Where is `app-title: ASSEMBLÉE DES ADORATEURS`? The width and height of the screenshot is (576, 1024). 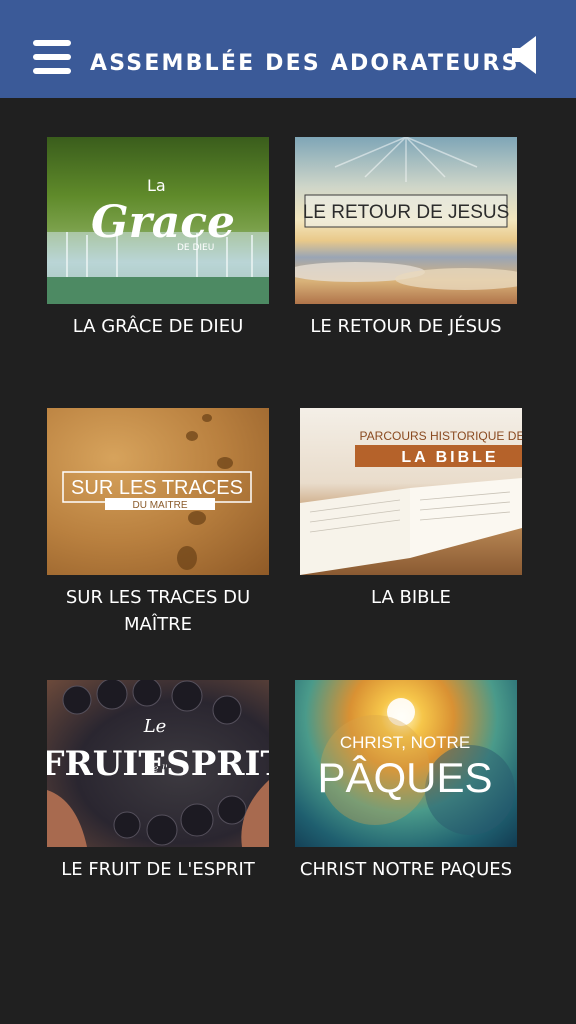 app-title: ASSEMBLÉE DES ADORATEURS is located at coordinates (305, 63).